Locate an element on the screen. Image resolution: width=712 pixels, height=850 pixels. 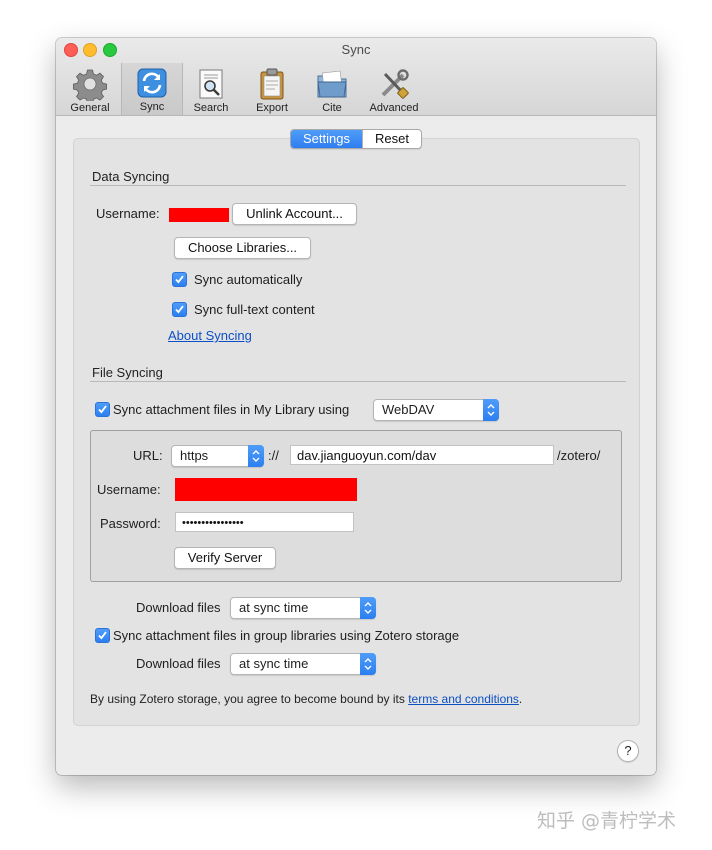
download-files-group-label: Download files is located at coordinates (178, 663).